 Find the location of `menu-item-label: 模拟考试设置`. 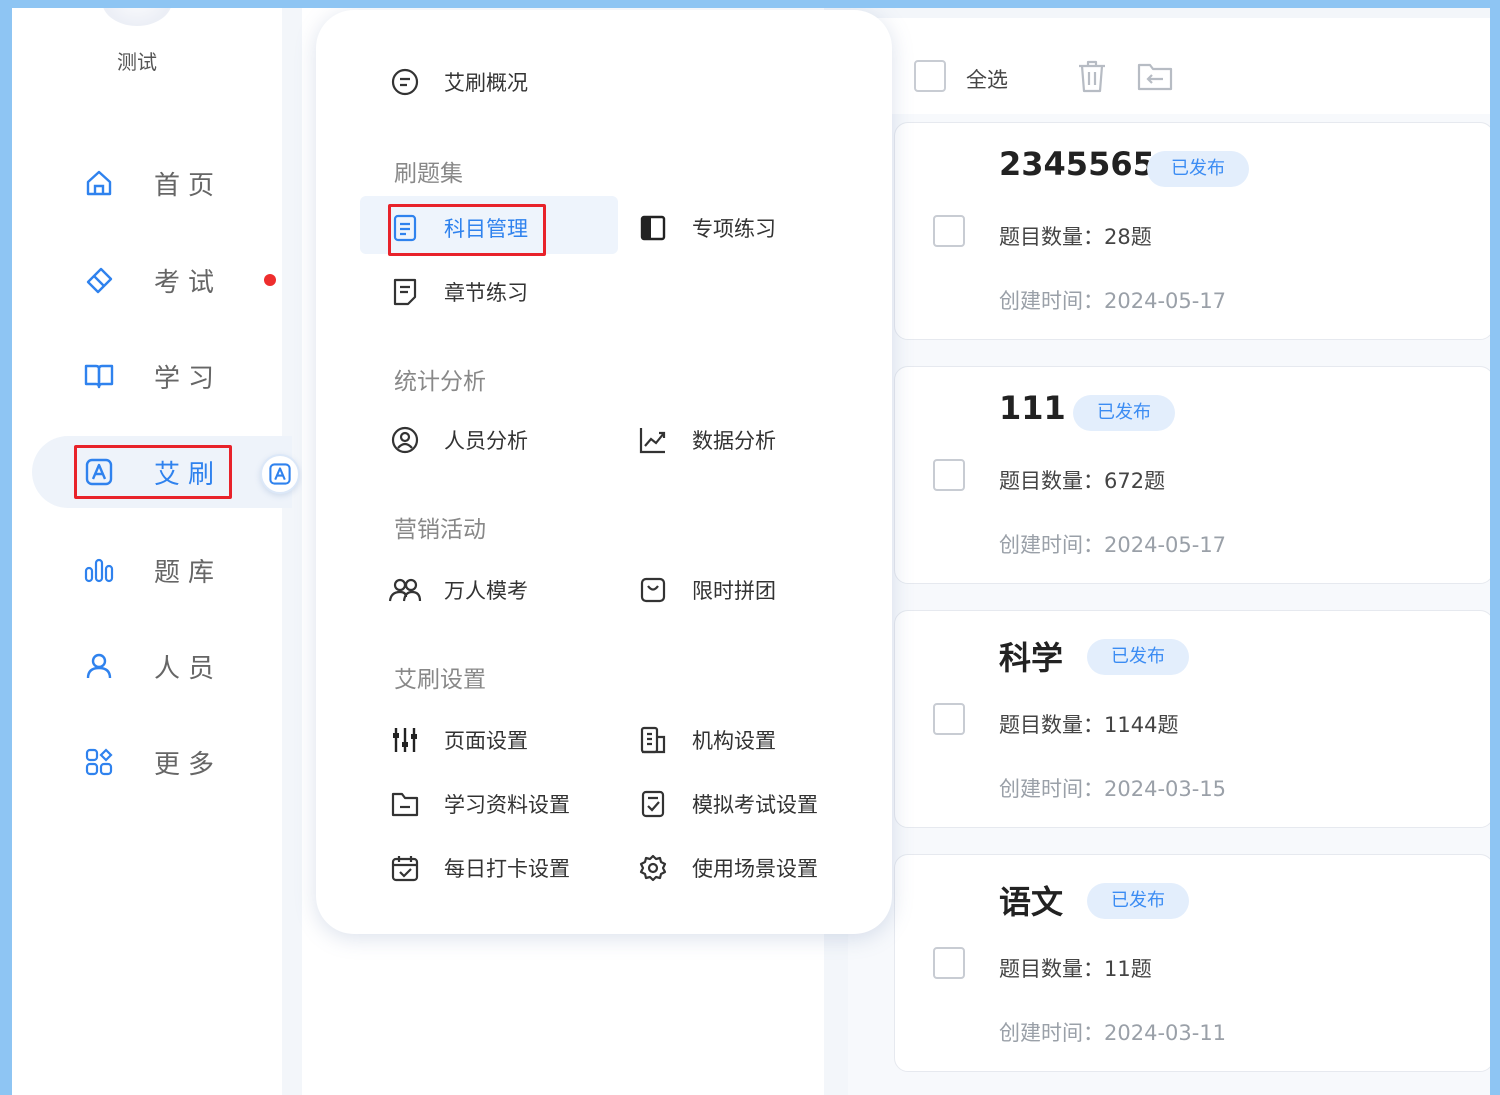

menu-item-label: 模拟考试设置 is located at coordinates (755, 805).